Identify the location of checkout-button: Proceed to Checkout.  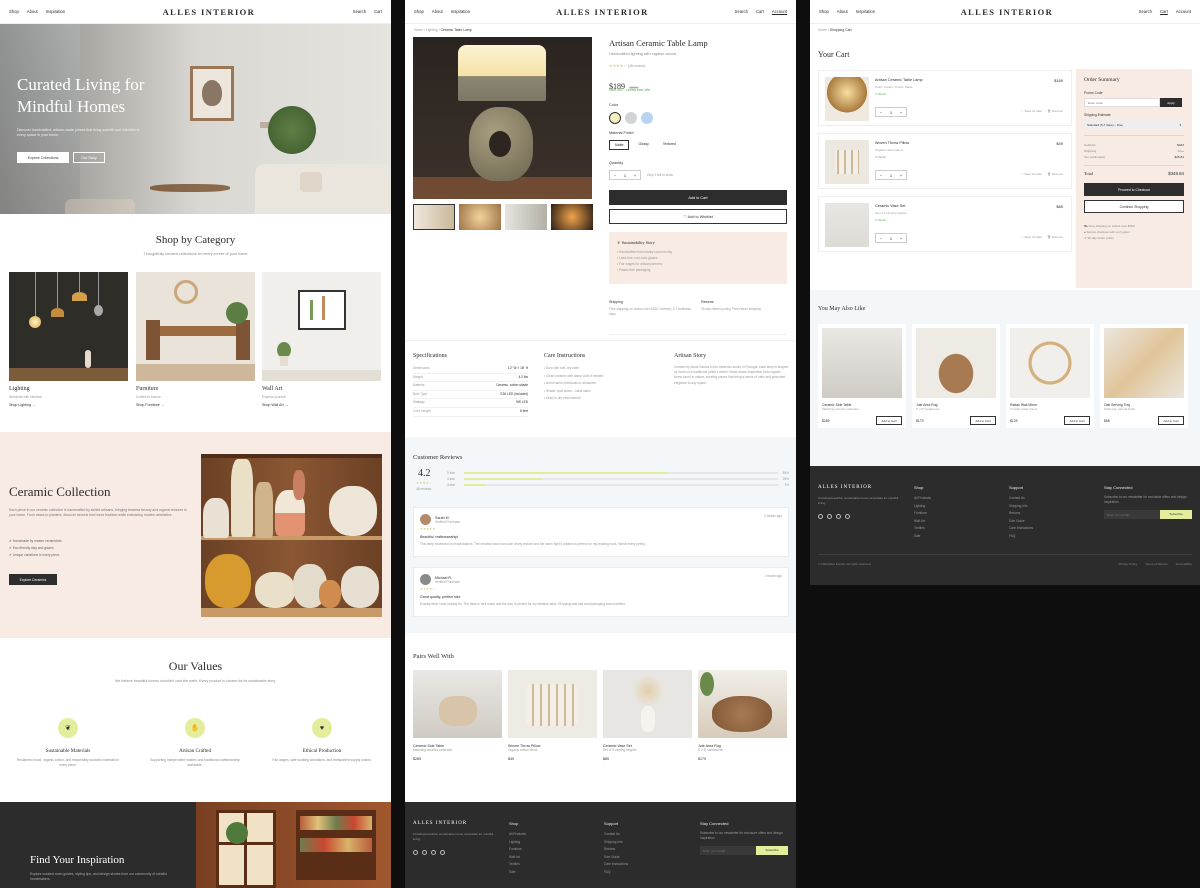
(1134, 189).